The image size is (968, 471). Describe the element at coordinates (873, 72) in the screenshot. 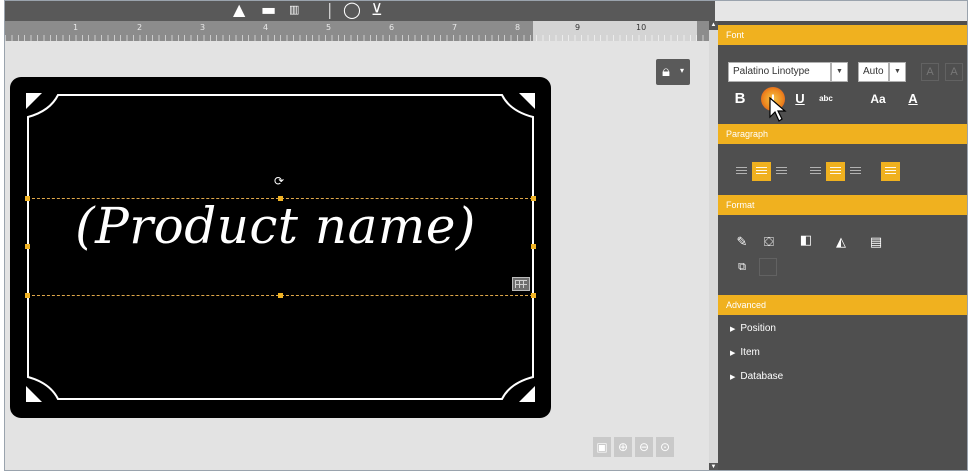

I see `font-size-select: Auto` at that location.